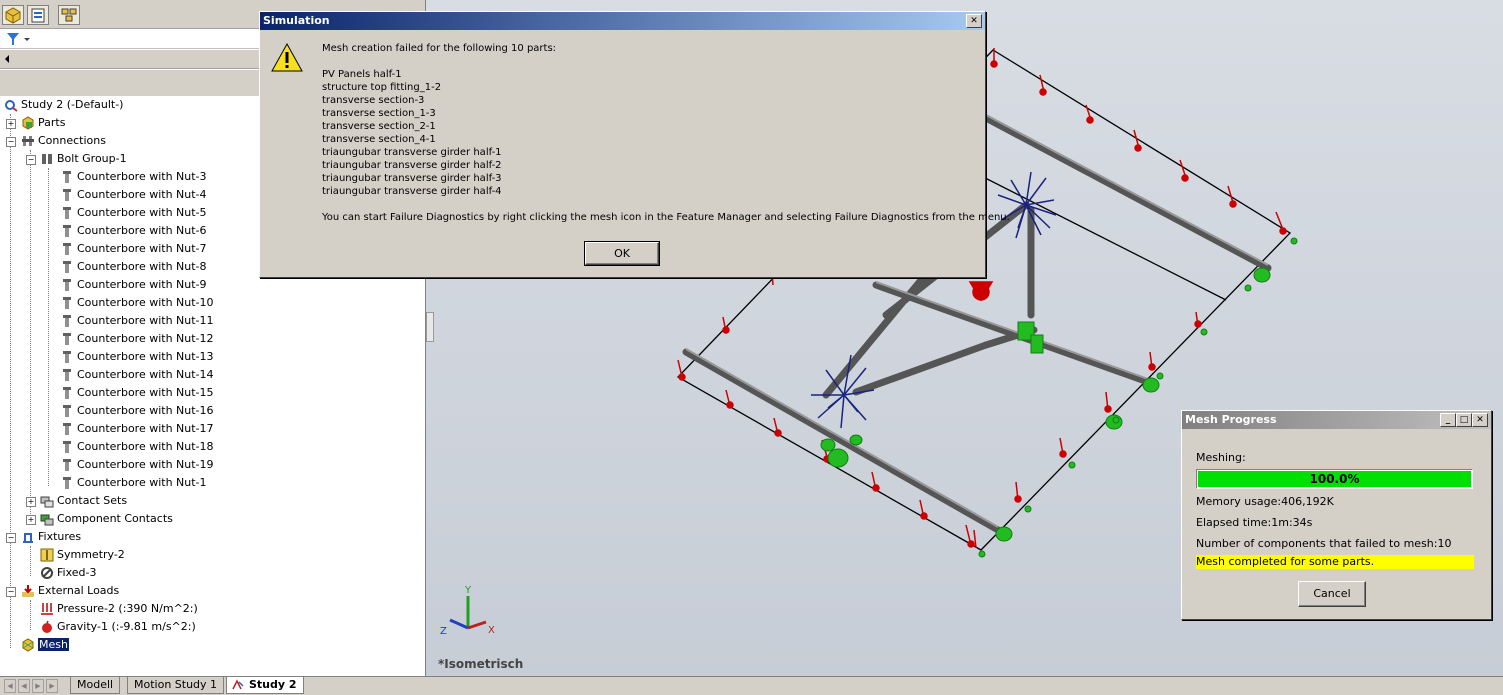 Image resolution: width=1503 pixels, height=695 pixels. What do you see at coordinates (92, 500) in the screenshot?
I see `contact-sets-label: Contact Sets` at bounding box center [92, 500].